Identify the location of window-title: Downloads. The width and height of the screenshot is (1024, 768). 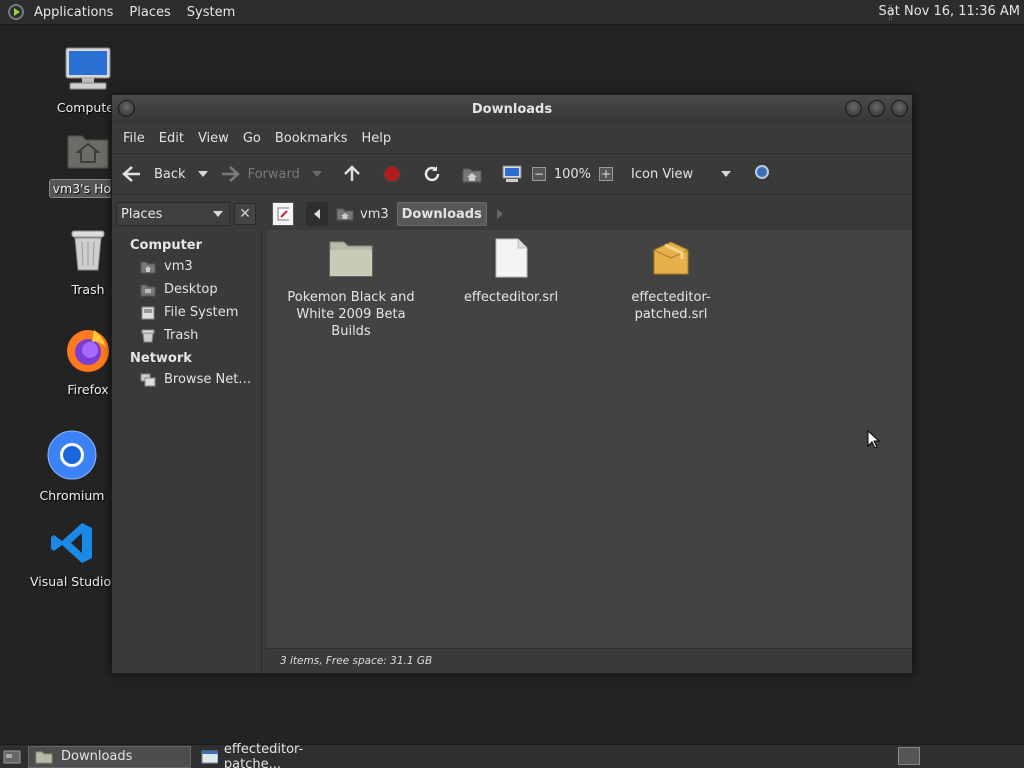
(512, 109).